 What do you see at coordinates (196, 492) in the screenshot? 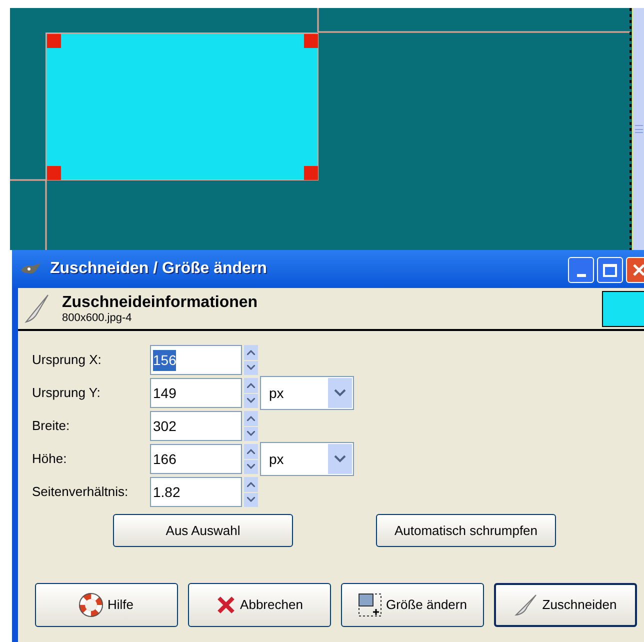
I see `number-field: 1.82` at bounding box center [196, 492].